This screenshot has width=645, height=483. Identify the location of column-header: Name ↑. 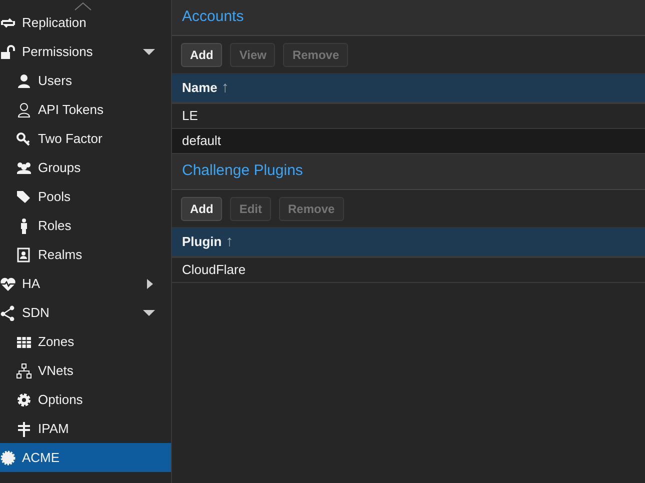
(408, 88).